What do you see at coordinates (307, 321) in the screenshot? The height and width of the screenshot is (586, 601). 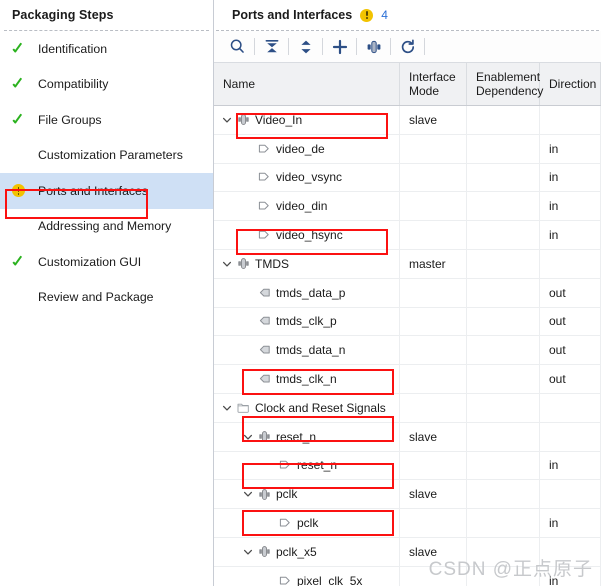 I see `cell-name: tmds_clk_p` at bounding box center [307, 321].